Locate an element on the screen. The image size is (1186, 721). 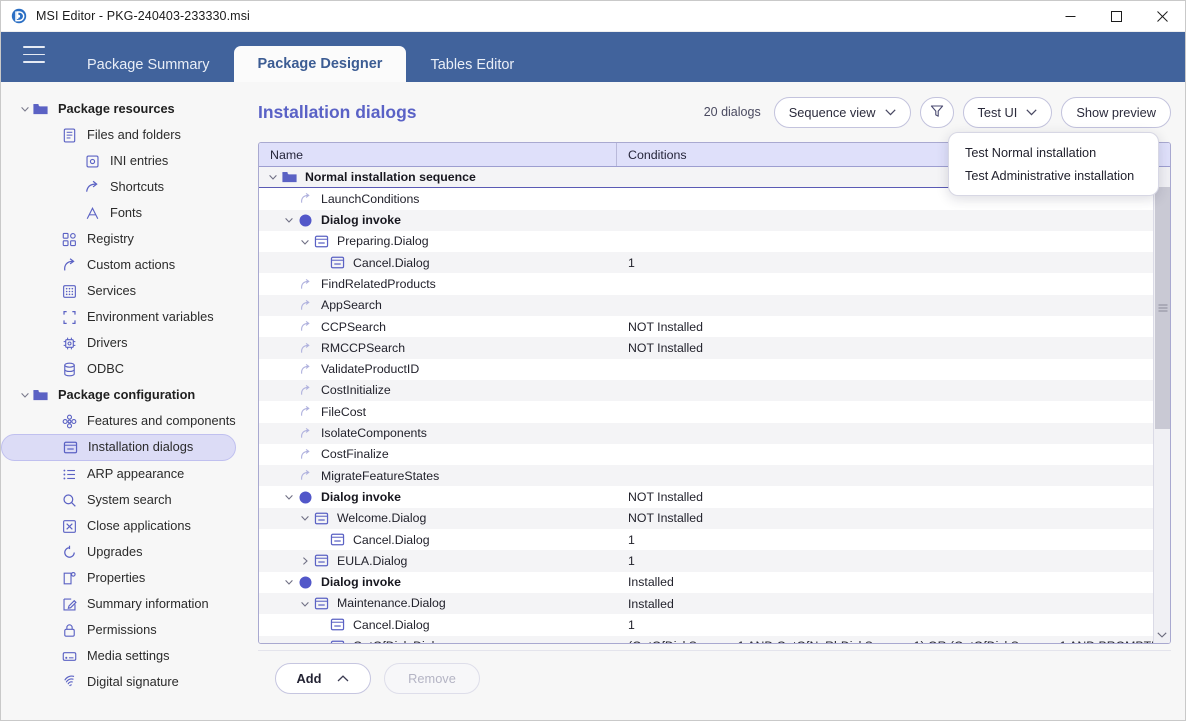
table-row: Maintenance.Dialog Installed is located at coordinates (714, 603).